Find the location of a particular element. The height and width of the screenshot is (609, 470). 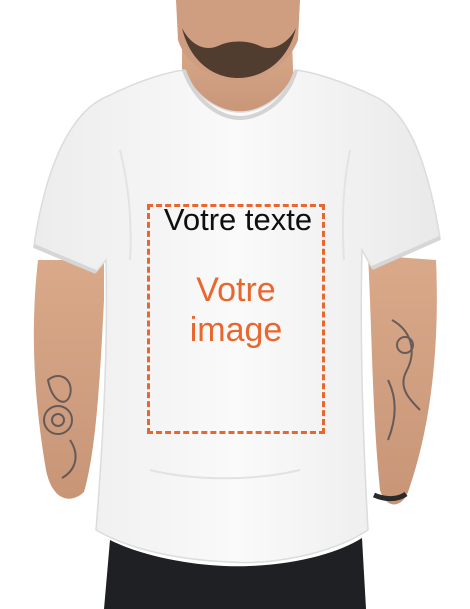

image-placeholder-line2: image is located at coordinates (236, 330).